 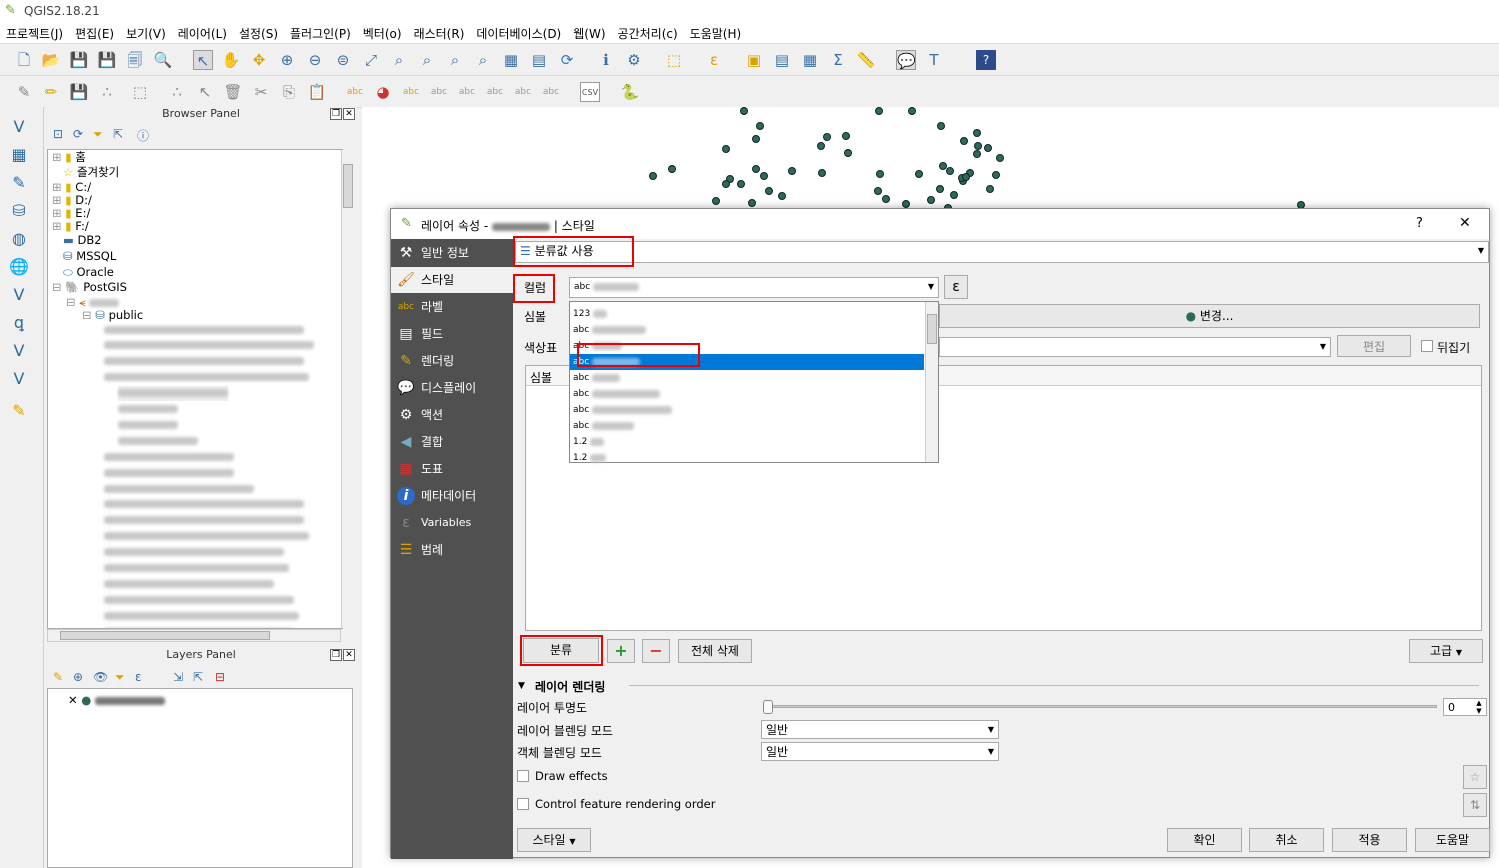 I want to click on invert-checkbox, so click(x=1427, y=346).